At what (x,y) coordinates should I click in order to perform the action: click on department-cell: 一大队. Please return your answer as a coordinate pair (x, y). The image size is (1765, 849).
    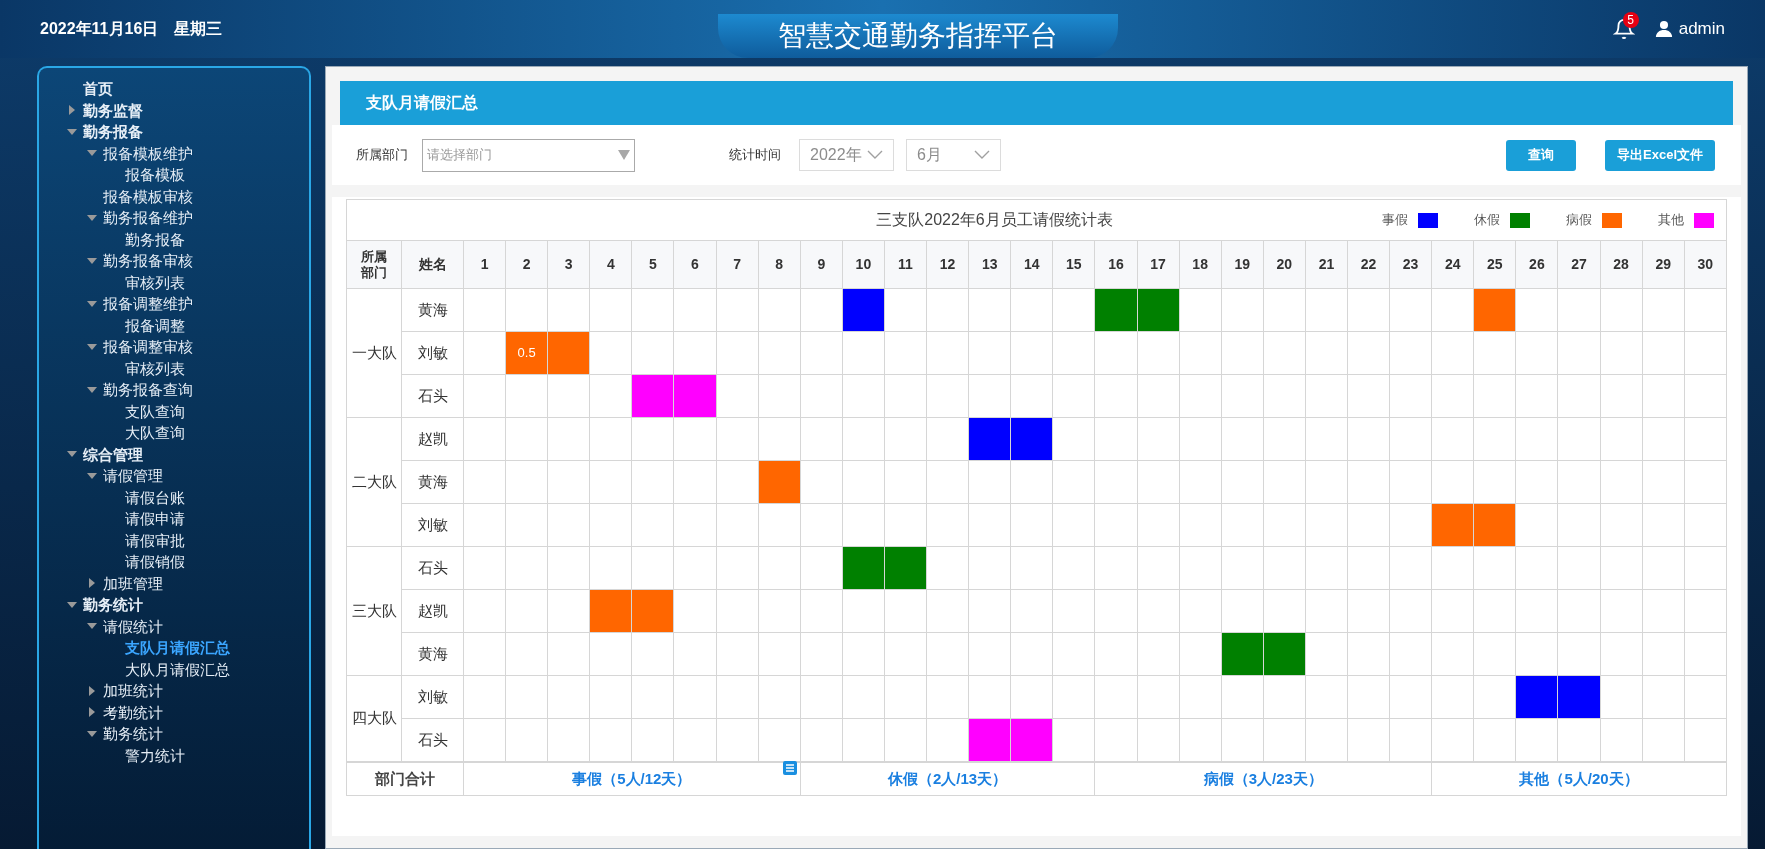
    Looking at the image, I should click on (374, 353).